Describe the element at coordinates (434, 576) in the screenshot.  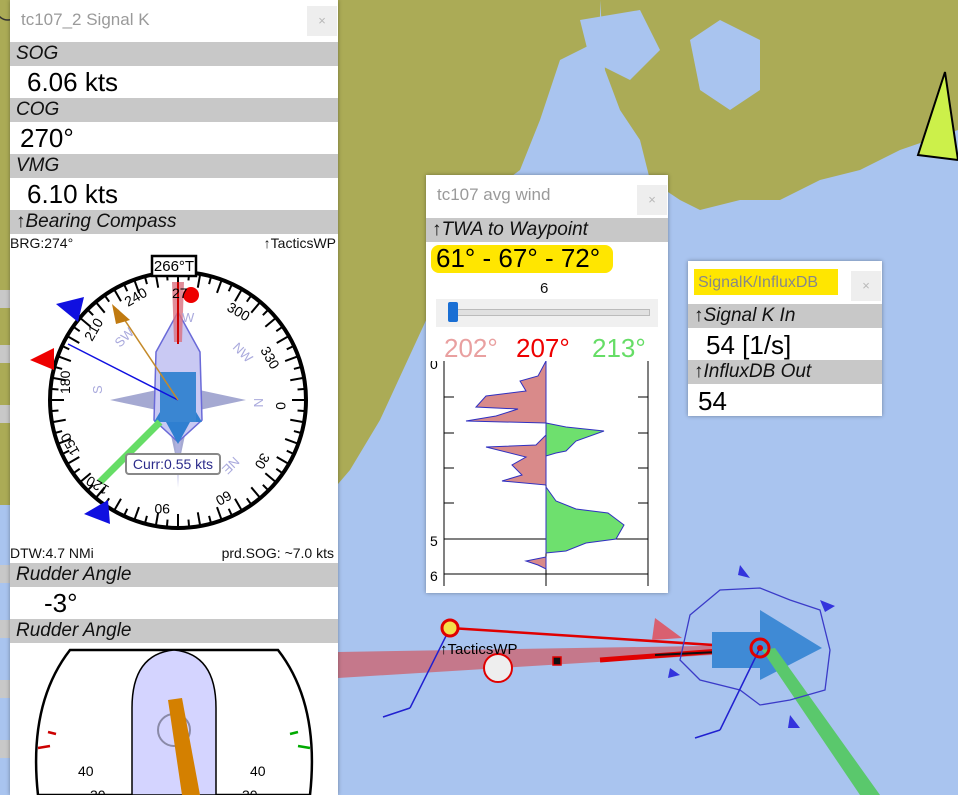
I see `axis-label-6: 6` at that location.